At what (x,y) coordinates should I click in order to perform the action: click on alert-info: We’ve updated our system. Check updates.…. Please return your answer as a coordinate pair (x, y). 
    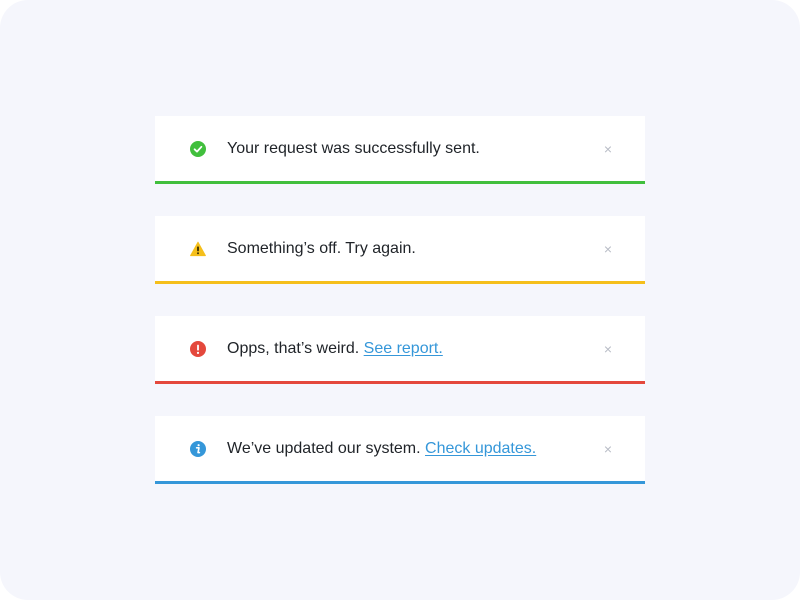
    Looking at the image, I should click on (400, 450).